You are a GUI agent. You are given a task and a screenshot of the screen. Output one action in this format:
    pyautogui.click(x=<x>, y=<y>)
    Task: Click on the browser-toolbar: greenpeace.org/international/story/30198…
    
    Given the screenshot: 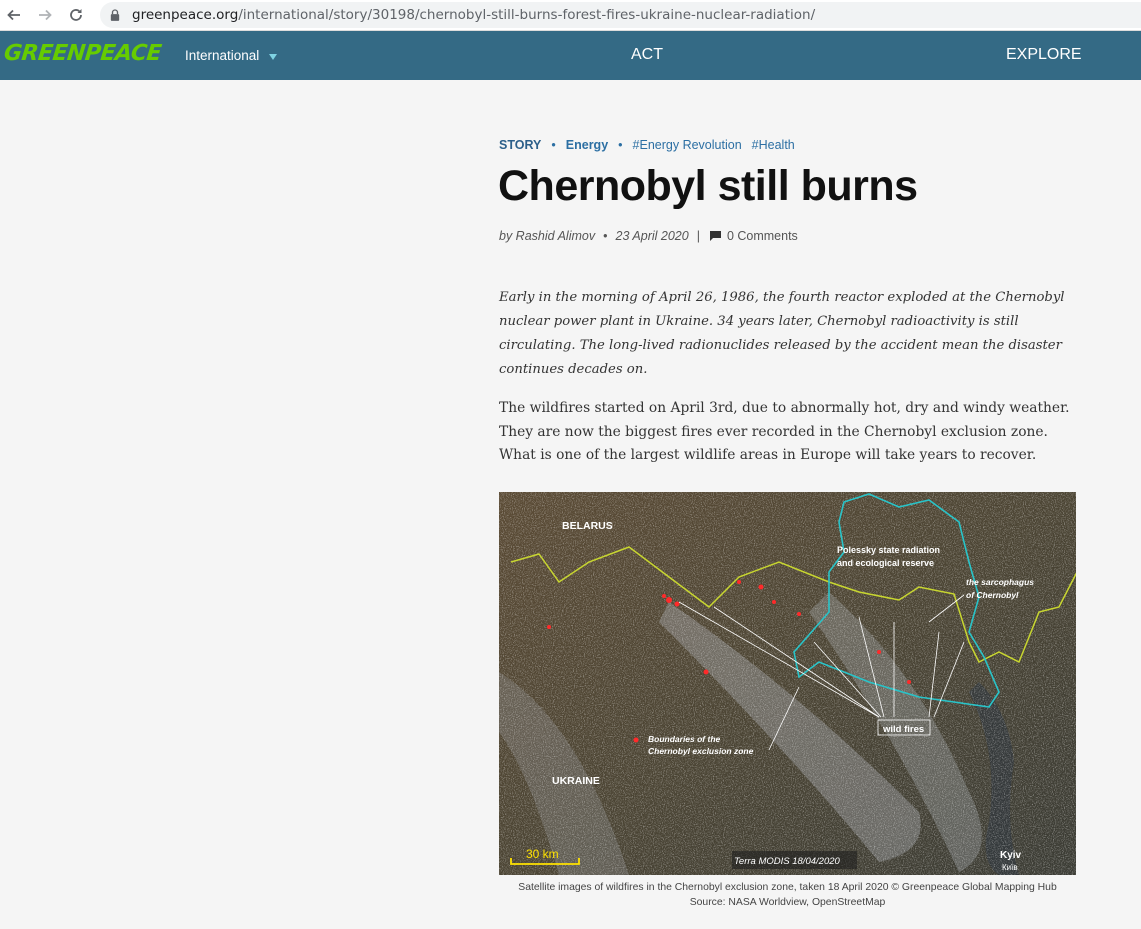 What is the action you would take?
    pyautogui.click(x=570, y=15)
    